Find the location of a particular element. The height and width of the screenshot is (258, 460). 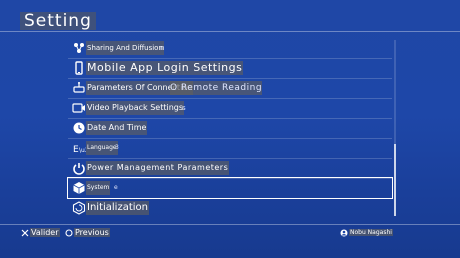

menu-item-suffix: n is located at coordinates (162, 48).